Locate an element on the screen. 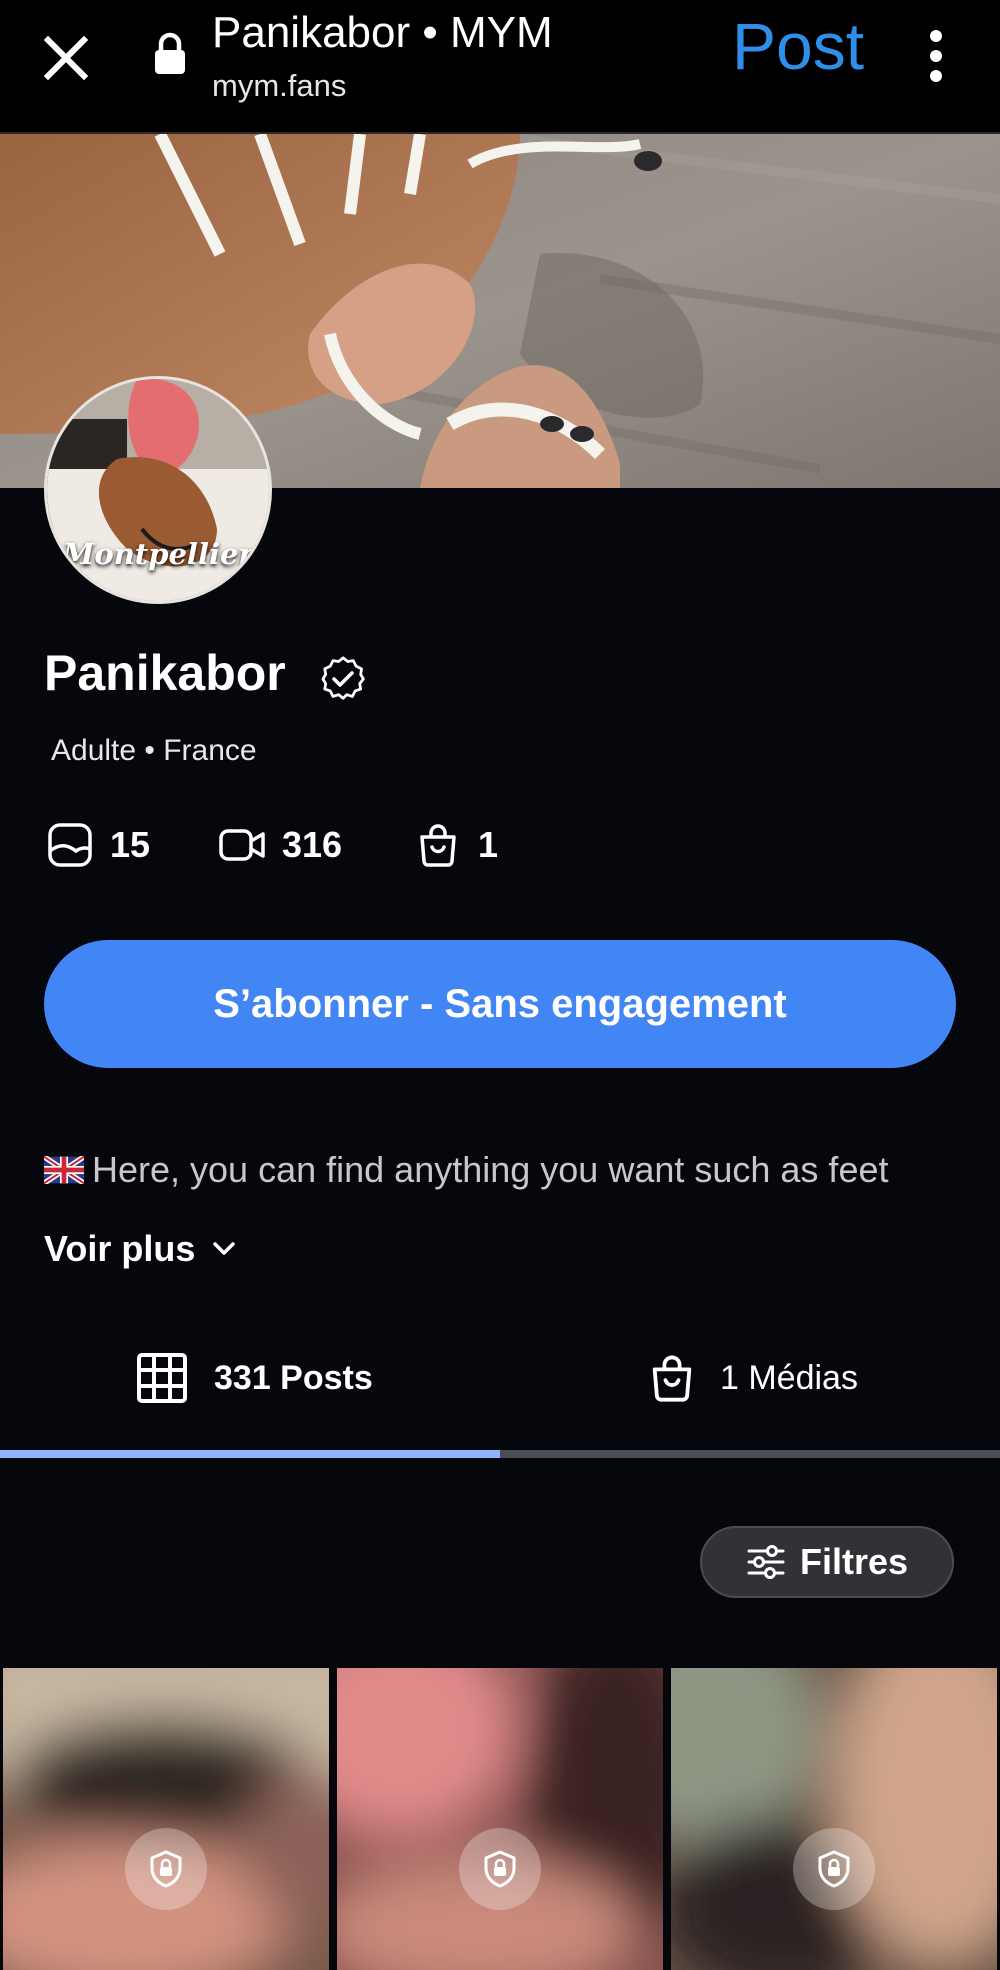 This screenshot has height=1970, width=1000. page-title: Panikabor • MYM is located at coordinates (382, 32).